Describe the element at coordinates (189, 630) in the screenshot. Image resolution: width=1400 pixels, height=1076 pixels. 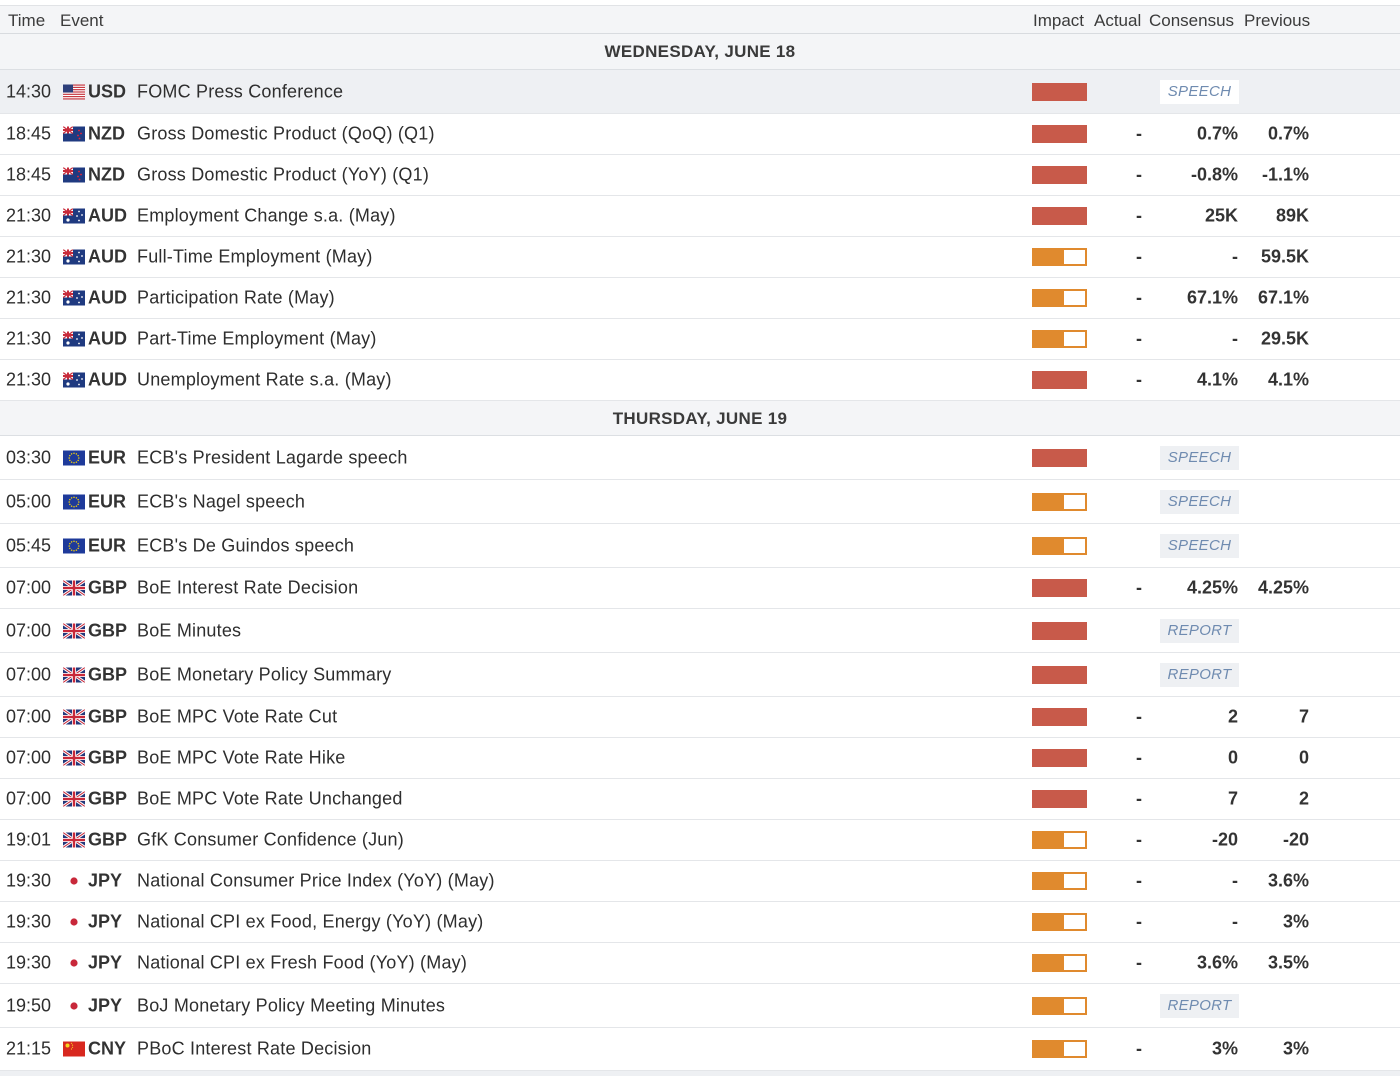
I see `event-name: BoE Minutes` at that location.